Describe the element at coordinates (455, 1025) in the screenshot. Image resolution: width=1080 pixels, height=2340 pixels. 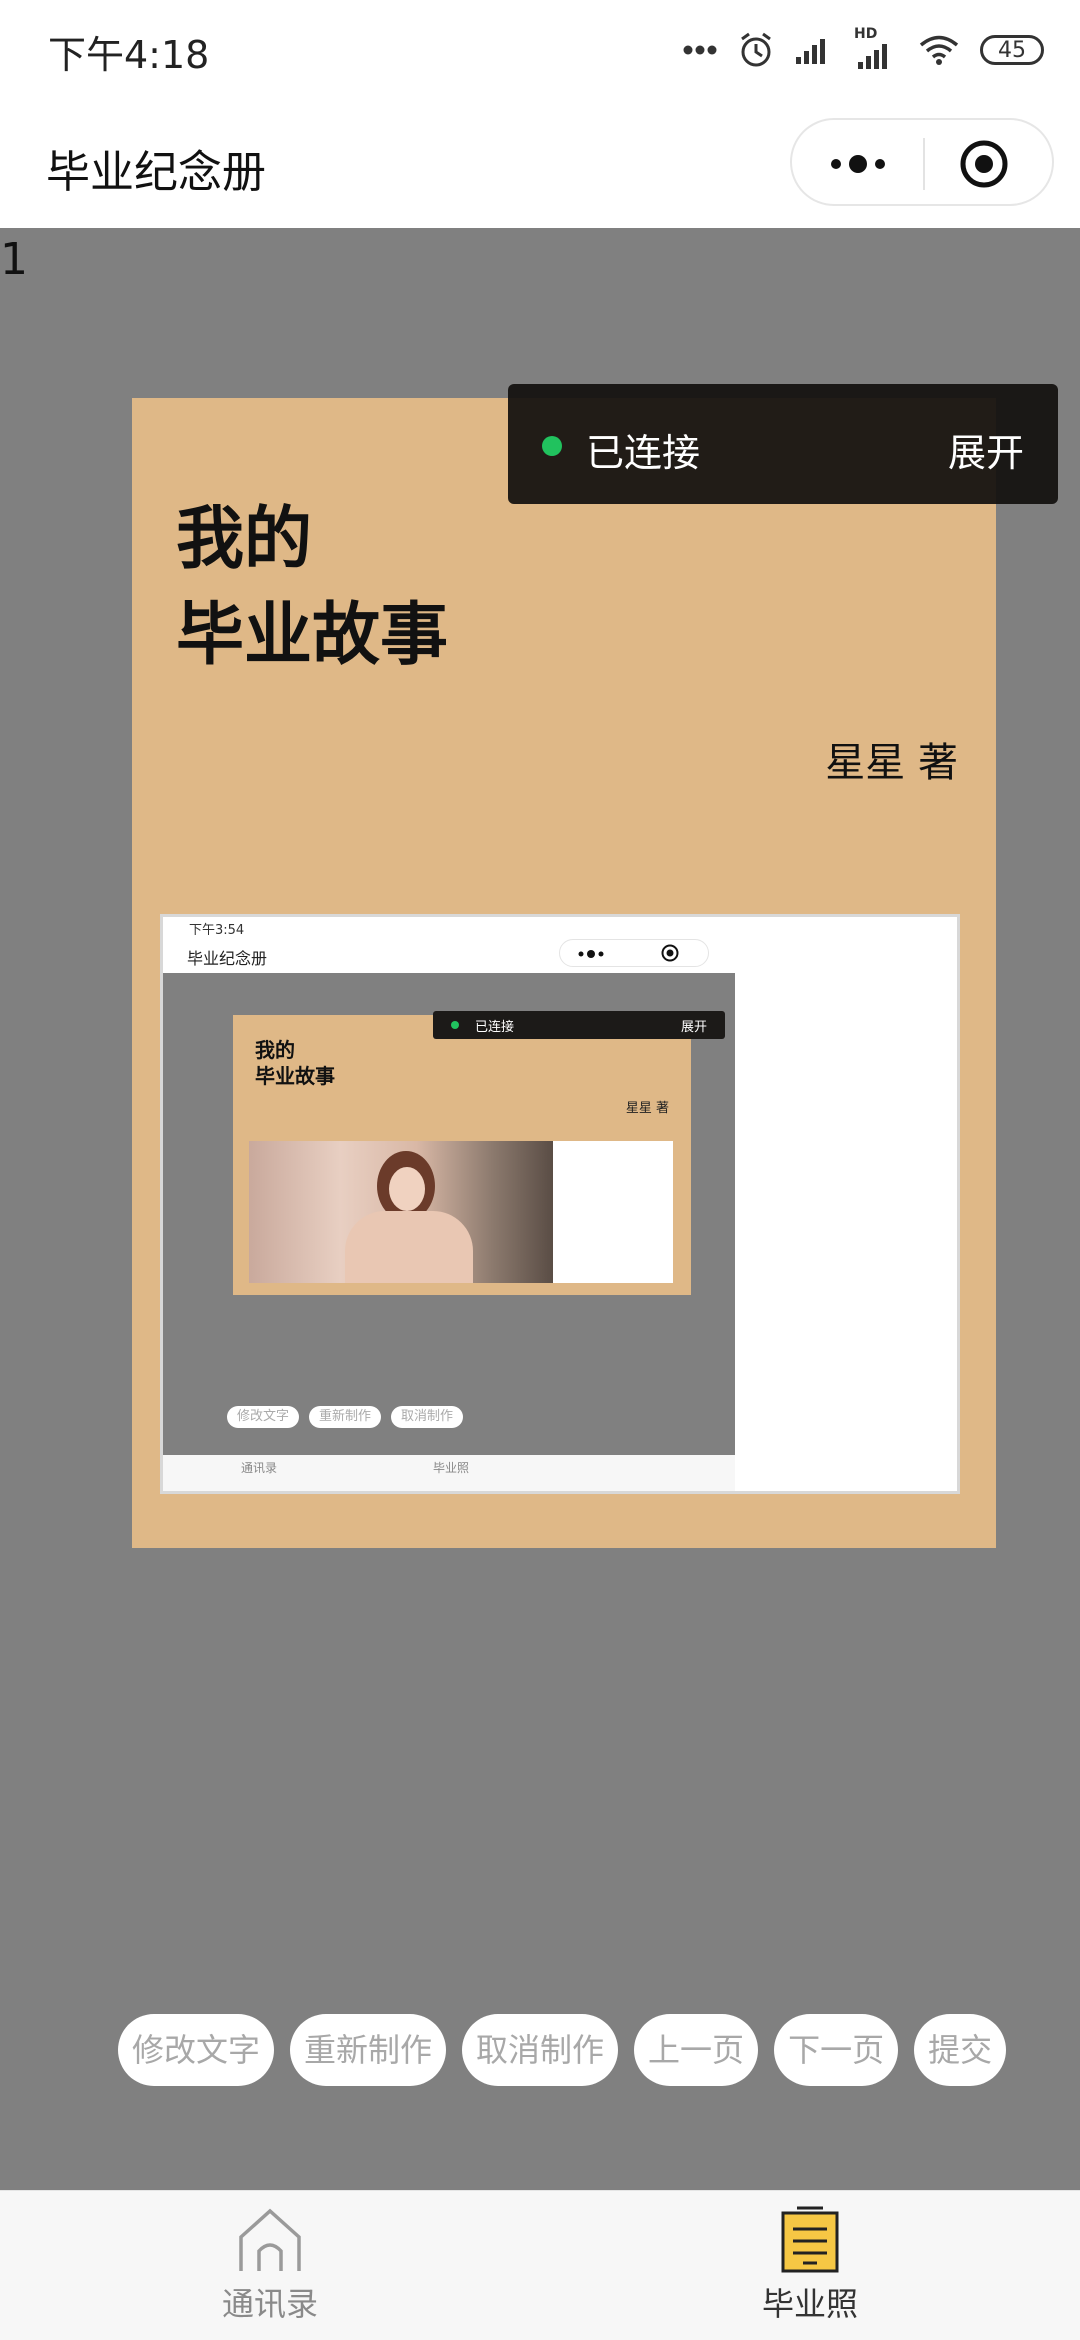
I see `mini-connected-dot-icon` at that location.